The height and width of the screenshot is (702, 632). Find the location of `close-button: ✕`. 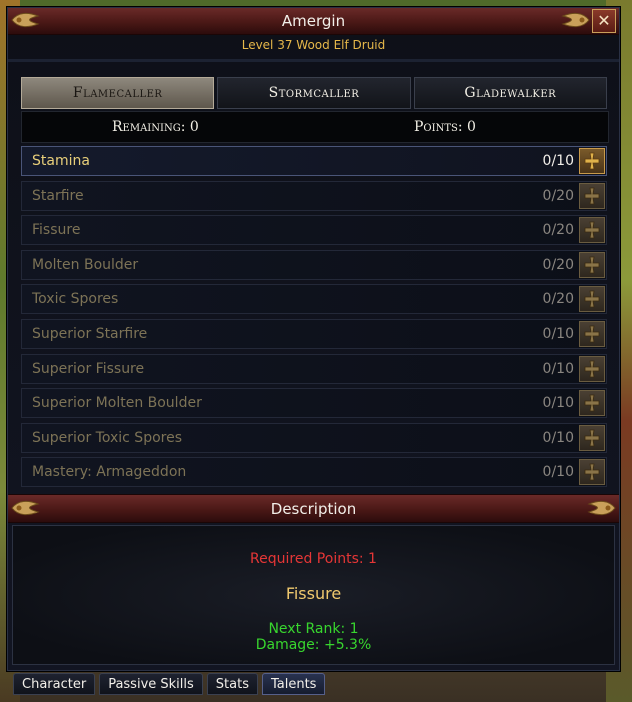

close-button: ✕ is located at coordinates (604, 21).